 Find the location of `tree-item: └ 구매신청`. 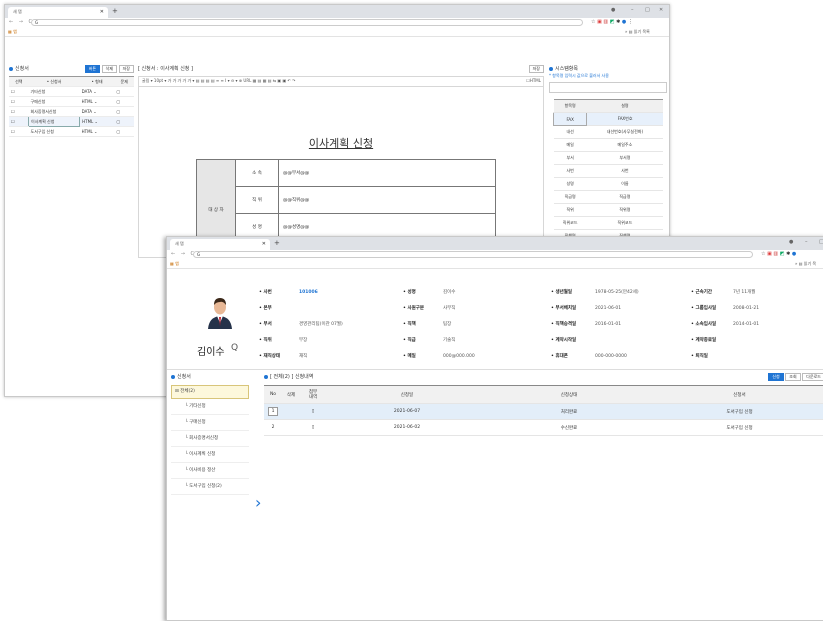

tree-item: └ 구매신청 is located at coordinates (210, 423).